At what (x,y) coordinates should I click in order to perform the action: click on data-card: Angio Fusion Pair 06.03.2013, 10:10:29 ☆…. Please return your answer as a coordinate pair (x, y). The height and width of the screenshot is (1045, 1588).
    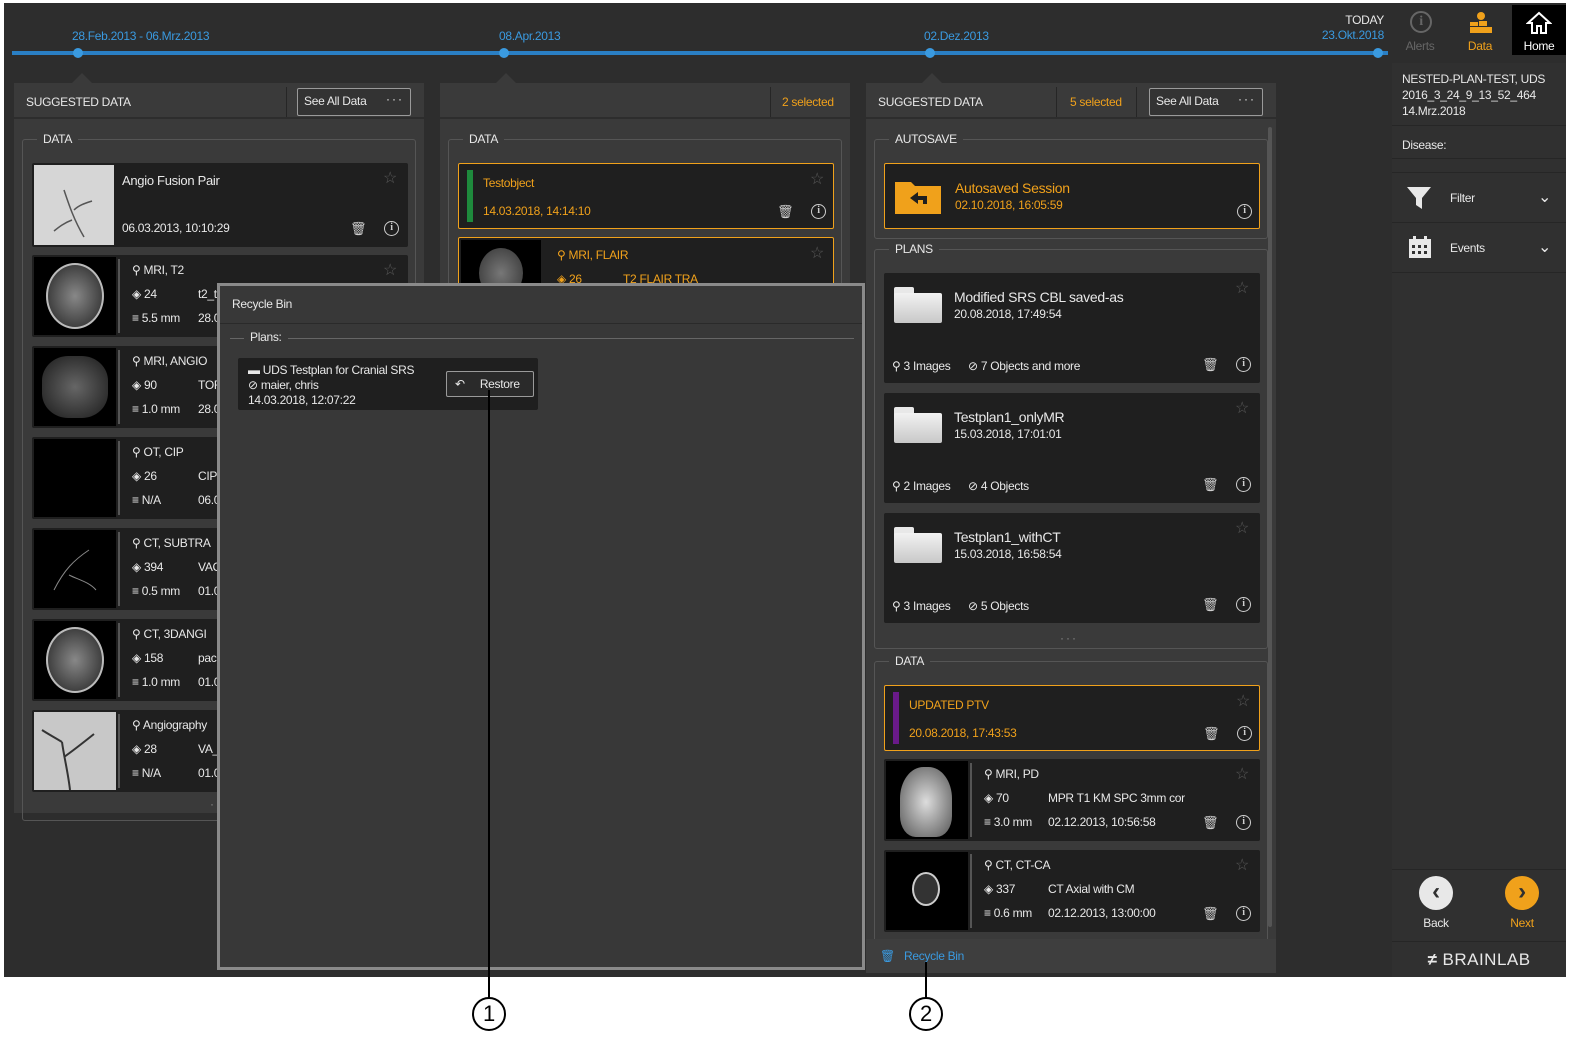
    Looking at the image, I should click on (220, 205).